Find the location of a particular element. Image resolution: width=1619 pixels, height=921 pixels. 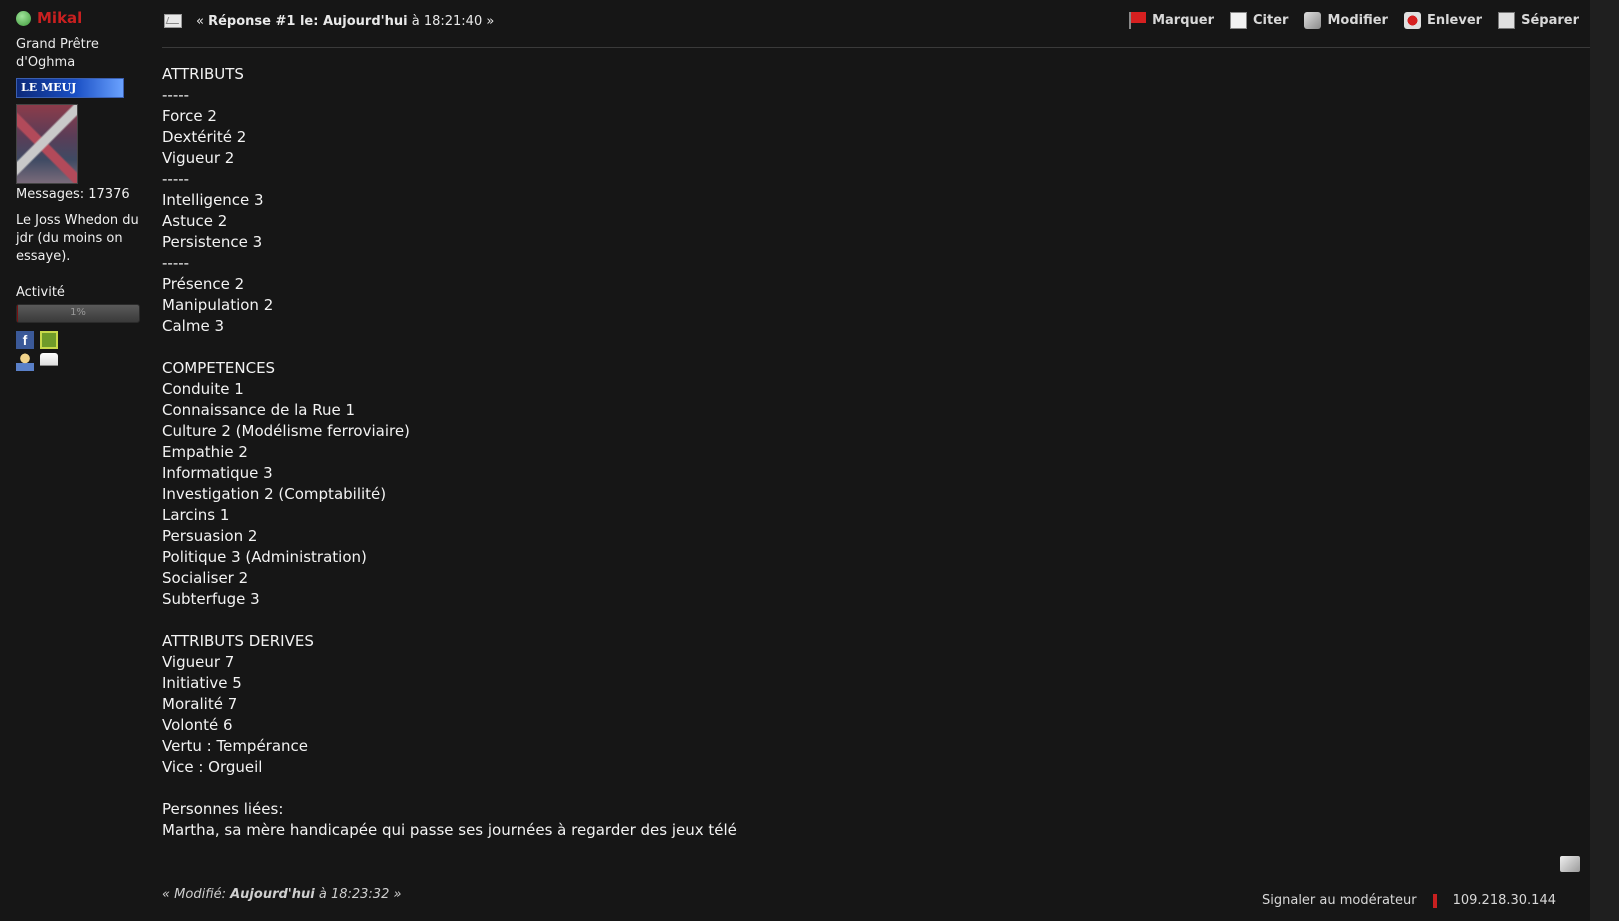

ip-address: 109.218.30.144 is located at coordinates (1504, 900).